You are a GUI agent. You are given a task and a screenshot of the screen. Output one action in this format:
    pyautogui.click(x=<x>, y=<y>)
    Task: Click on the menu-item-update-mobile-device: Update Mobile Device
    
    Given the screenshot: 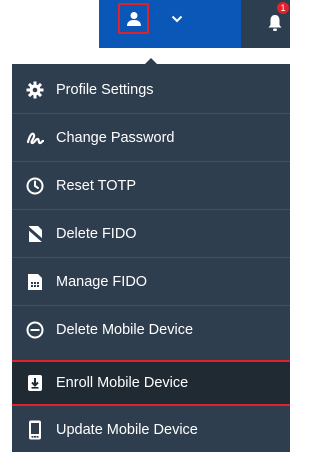 What is the action you would take?
    pyautogui.click(x=151, y=430)
    